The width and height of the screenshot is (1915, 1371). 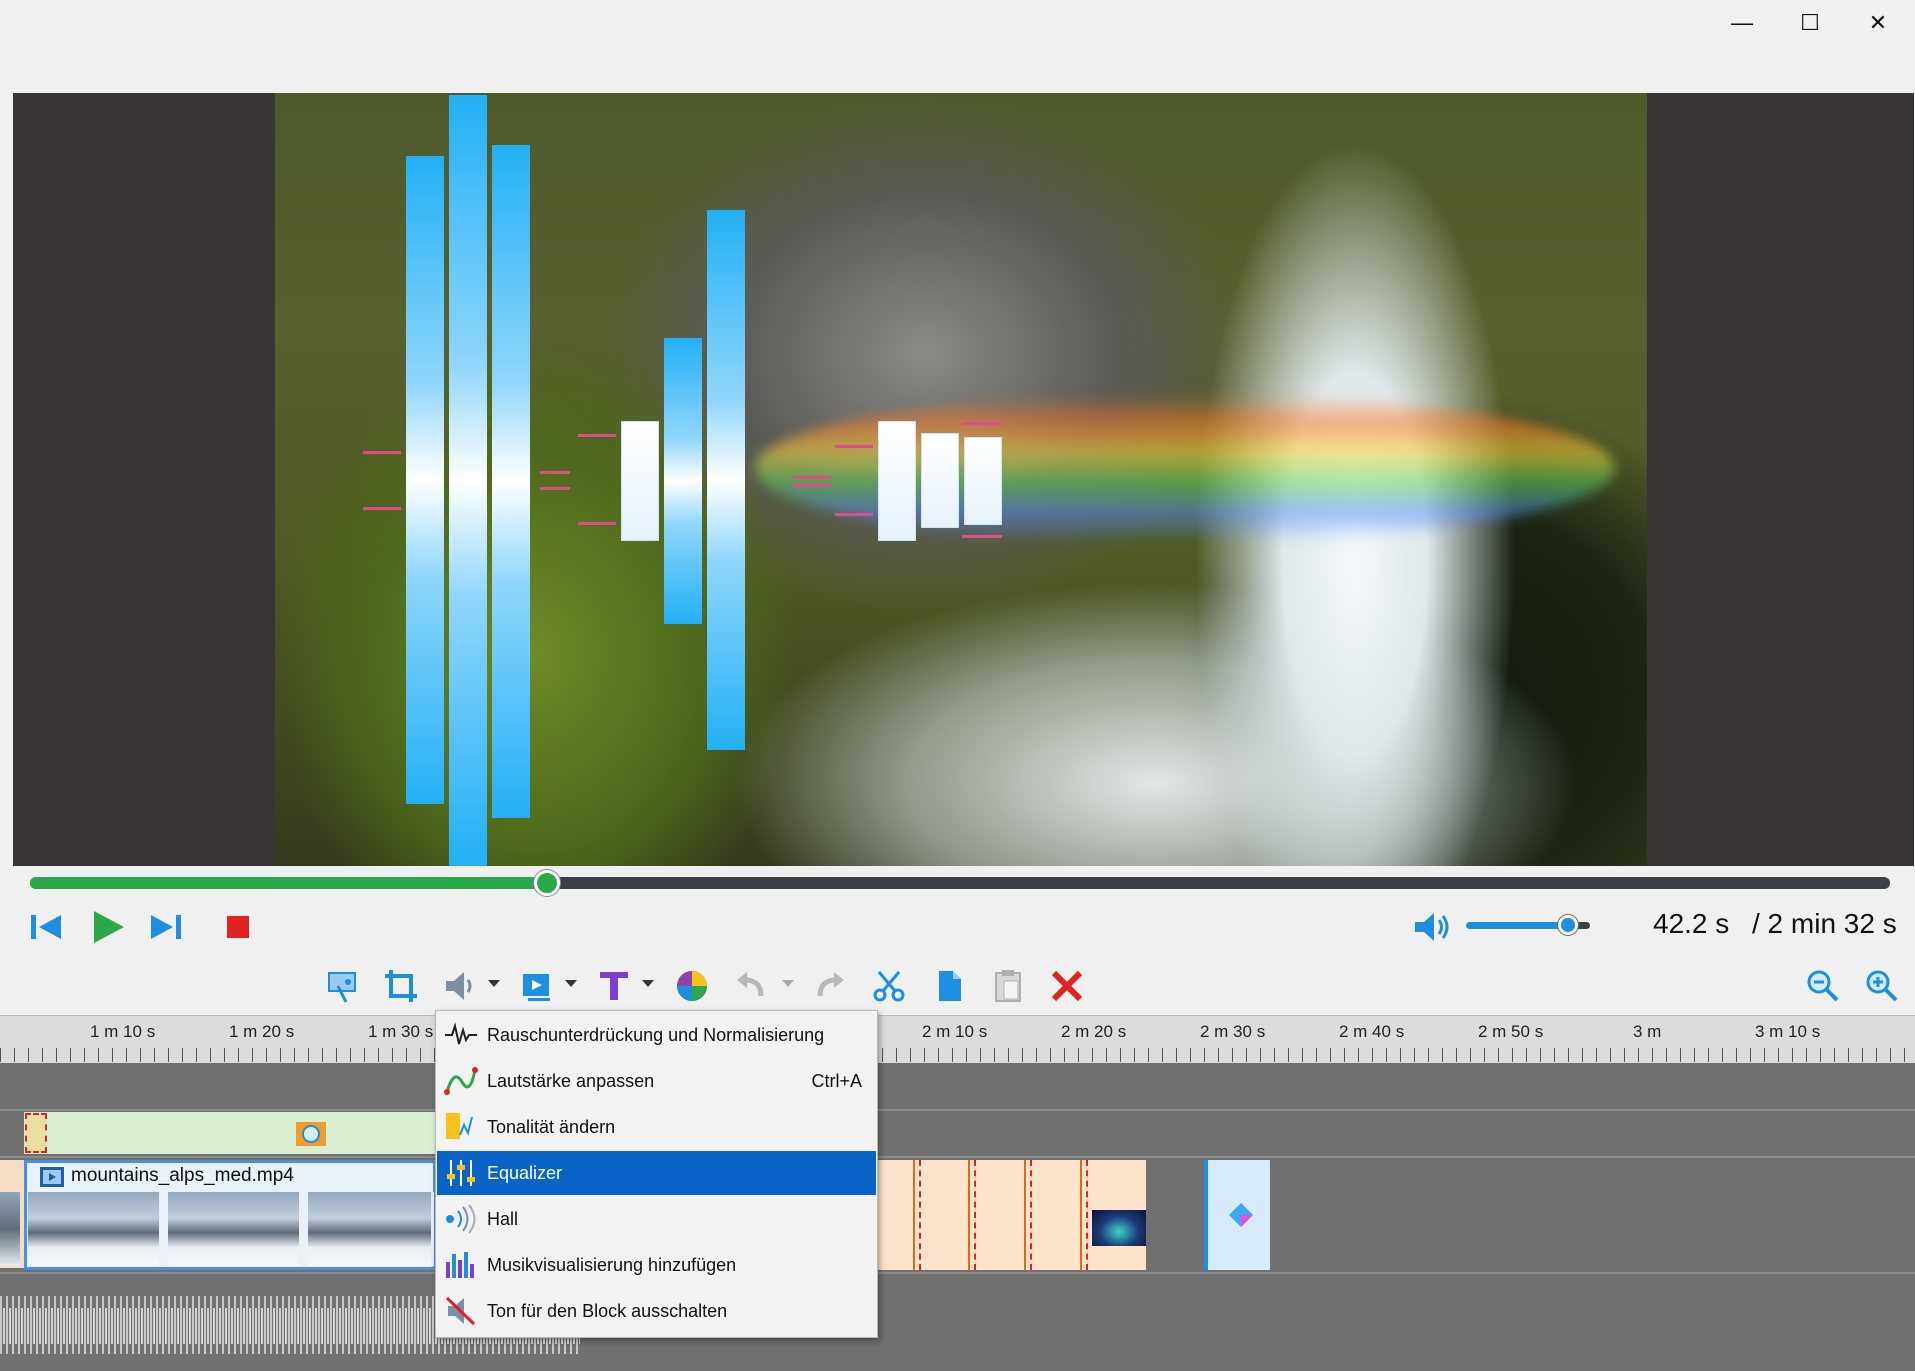 I want to click on menu-item-equalizer: Equalizer, so click(x=656, y=1173).